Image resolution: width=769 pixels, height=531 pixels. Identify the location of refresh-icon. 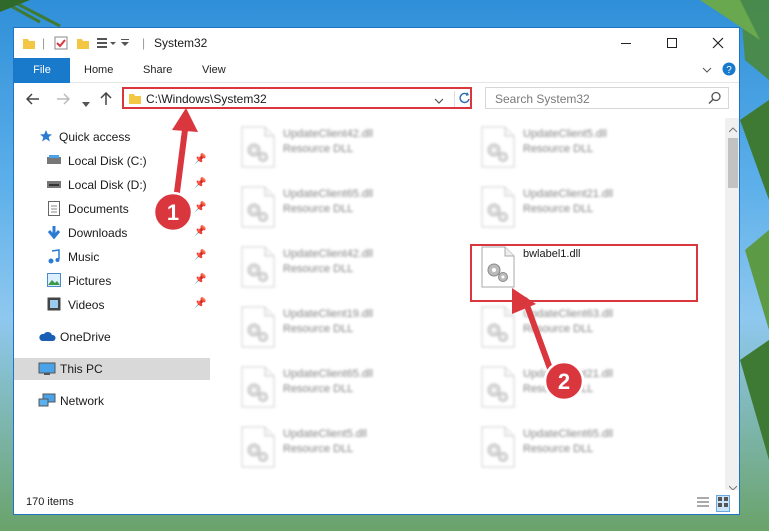
(462, 99).